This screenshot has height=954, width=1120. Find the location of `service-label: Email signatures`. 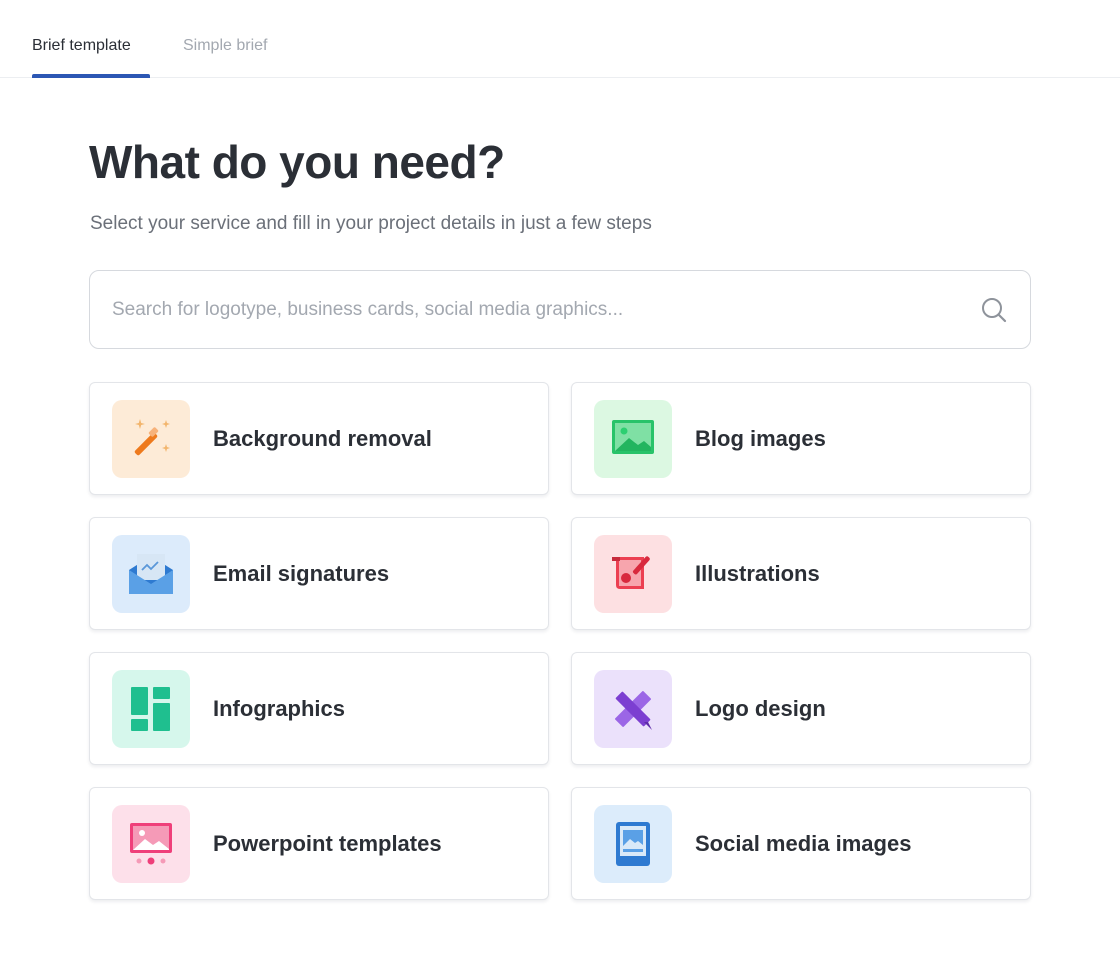

service-label: Email signatures is located at coordinates (301, 573).